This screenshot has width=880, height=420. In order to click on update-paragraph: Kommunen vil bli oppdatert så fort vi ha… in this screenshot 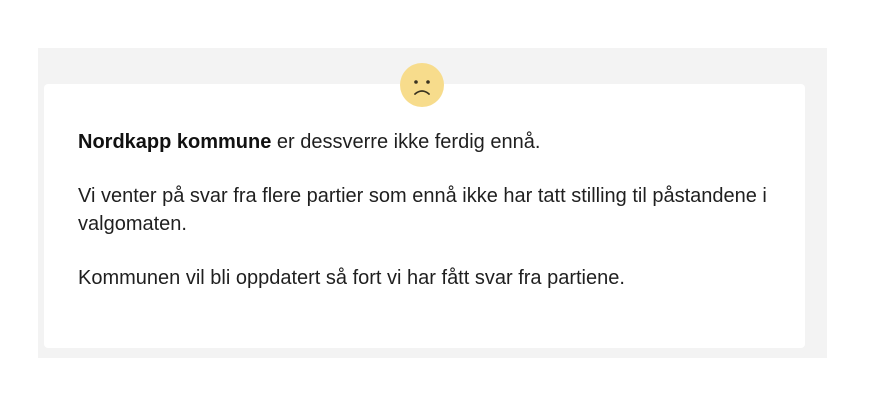, I will do `click(351, 278)`.